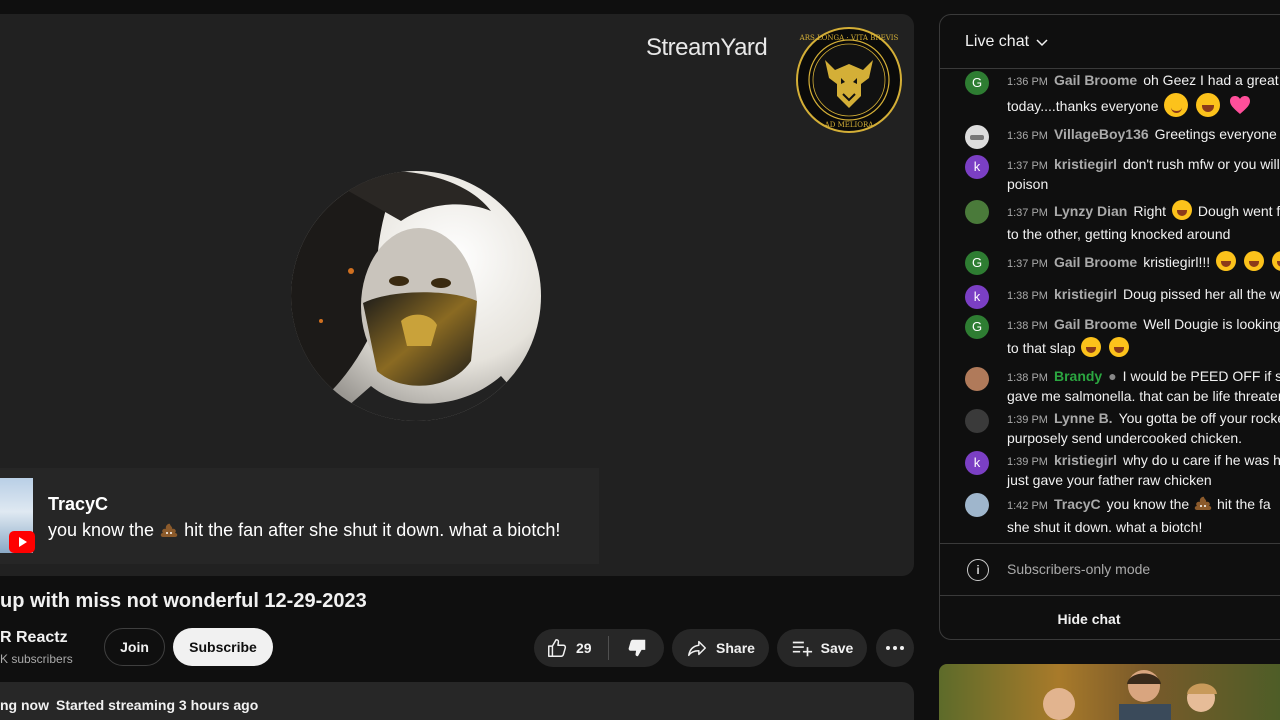  I want to click on save-button: Save, so click(822, 648).